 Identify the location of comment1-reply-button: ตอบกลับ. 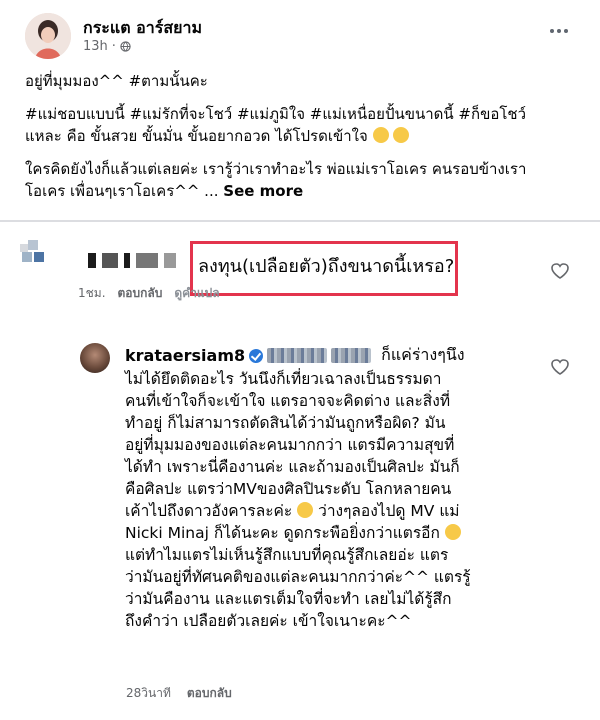
(140, 293).